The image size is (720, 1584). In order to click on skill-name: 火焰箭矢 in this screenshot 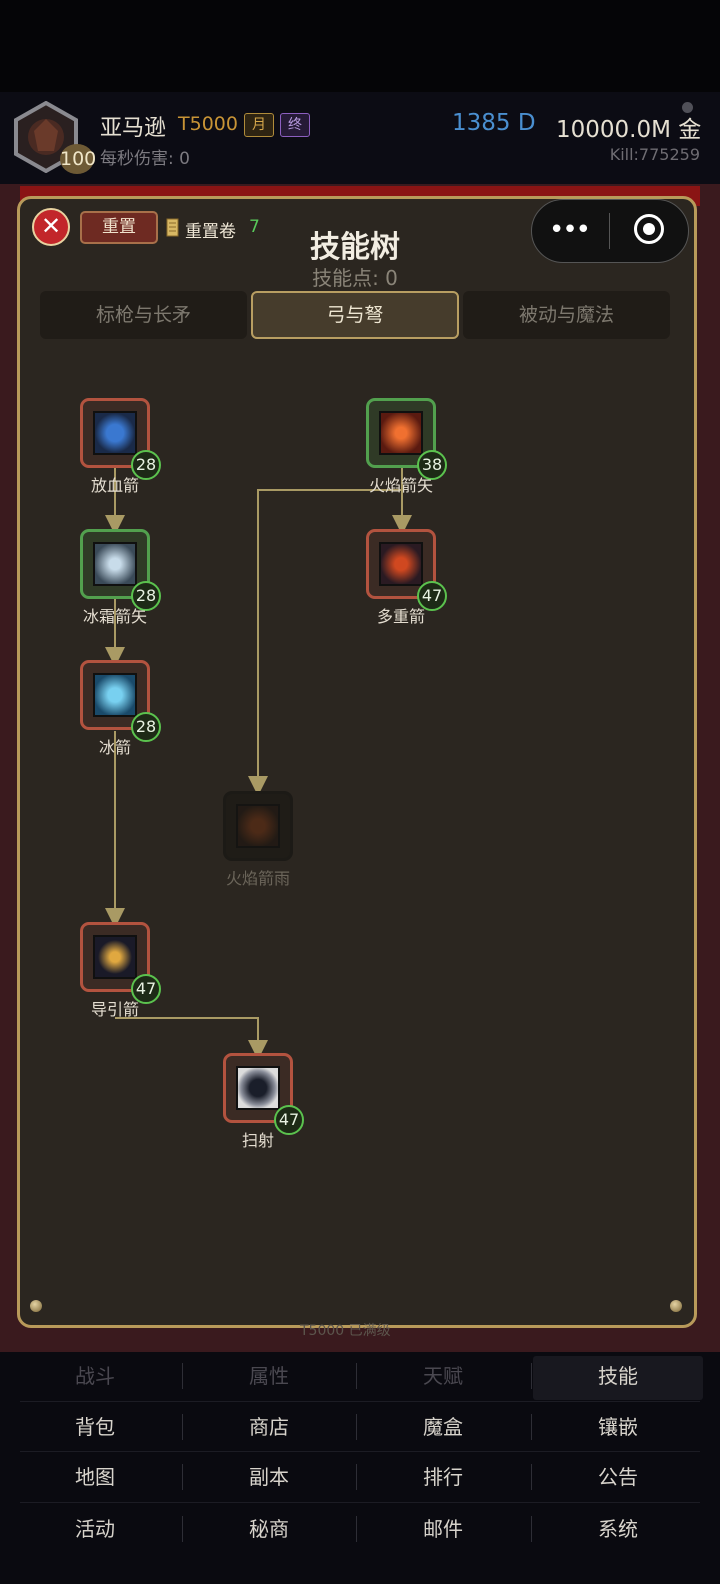, I will do `click(400, 485)`.